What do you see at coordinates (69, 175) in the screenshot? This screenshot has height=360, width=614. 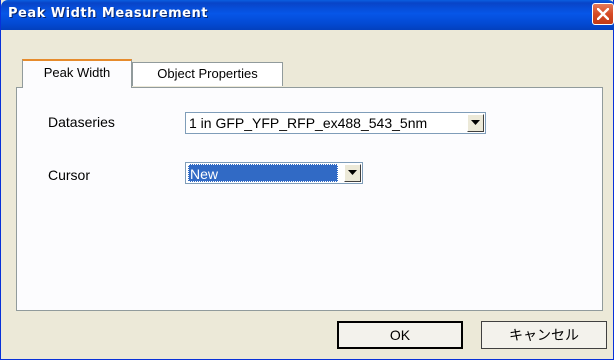 I see `cursor-label: Cursor` at bounding box center [69, 175].